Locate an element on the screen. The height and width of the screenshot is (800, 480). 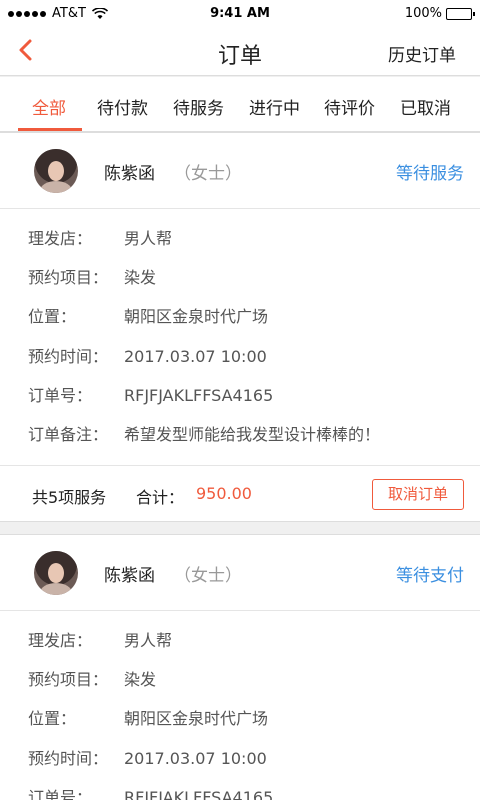
order-tabs: 全部 待付款 待服务 进行中 待评价 已取消 is located at coordinates (240, 104).